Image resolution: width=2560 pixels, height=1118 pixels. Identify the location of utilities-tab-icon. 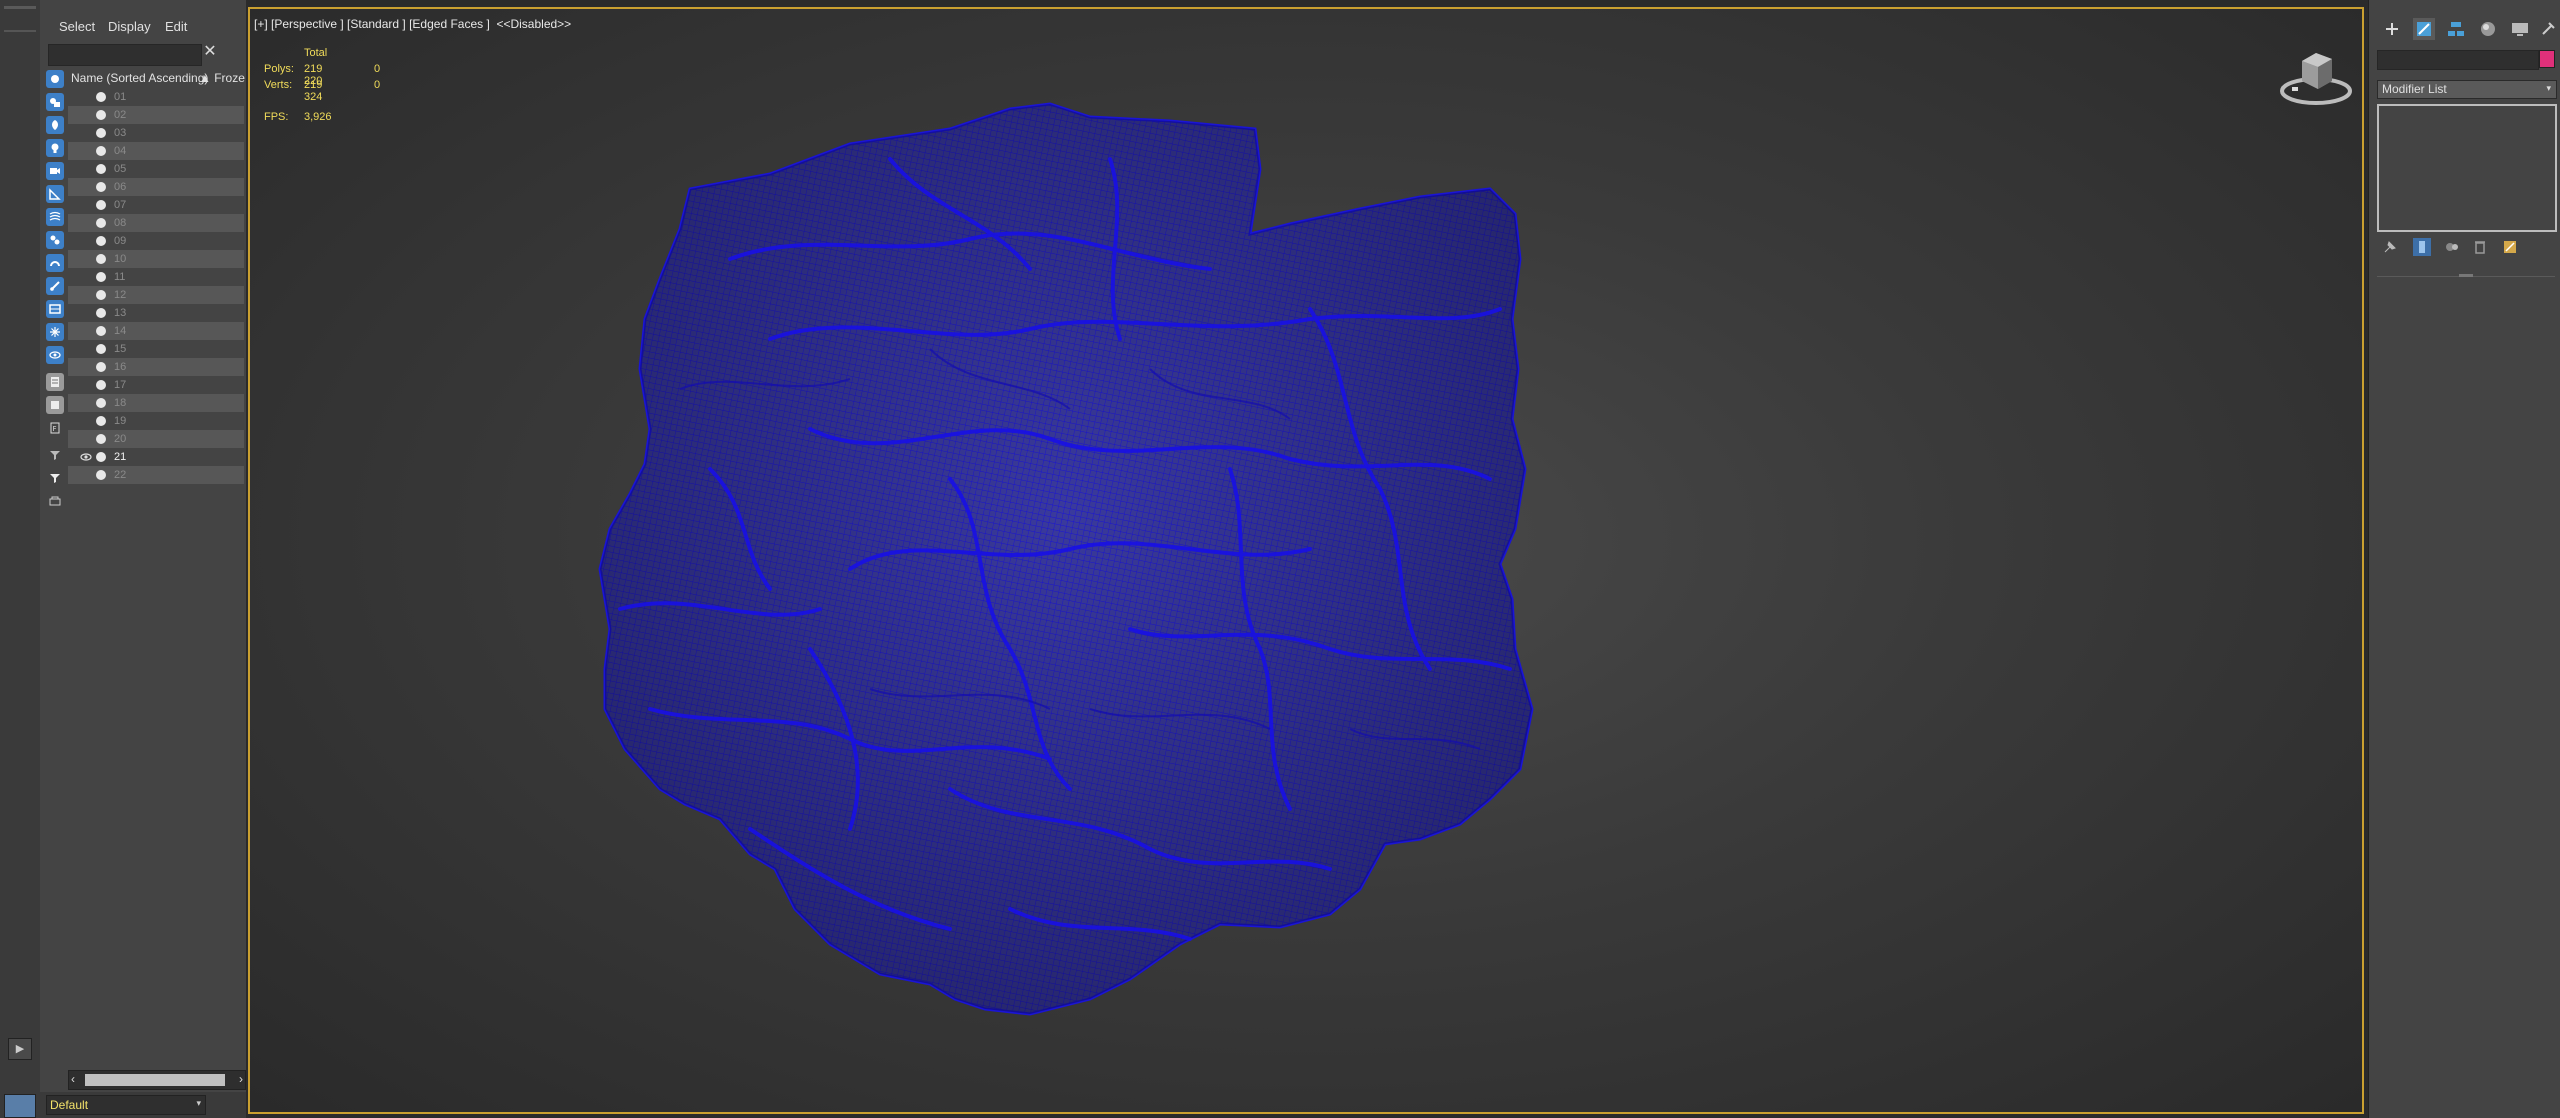
(2548, 29).